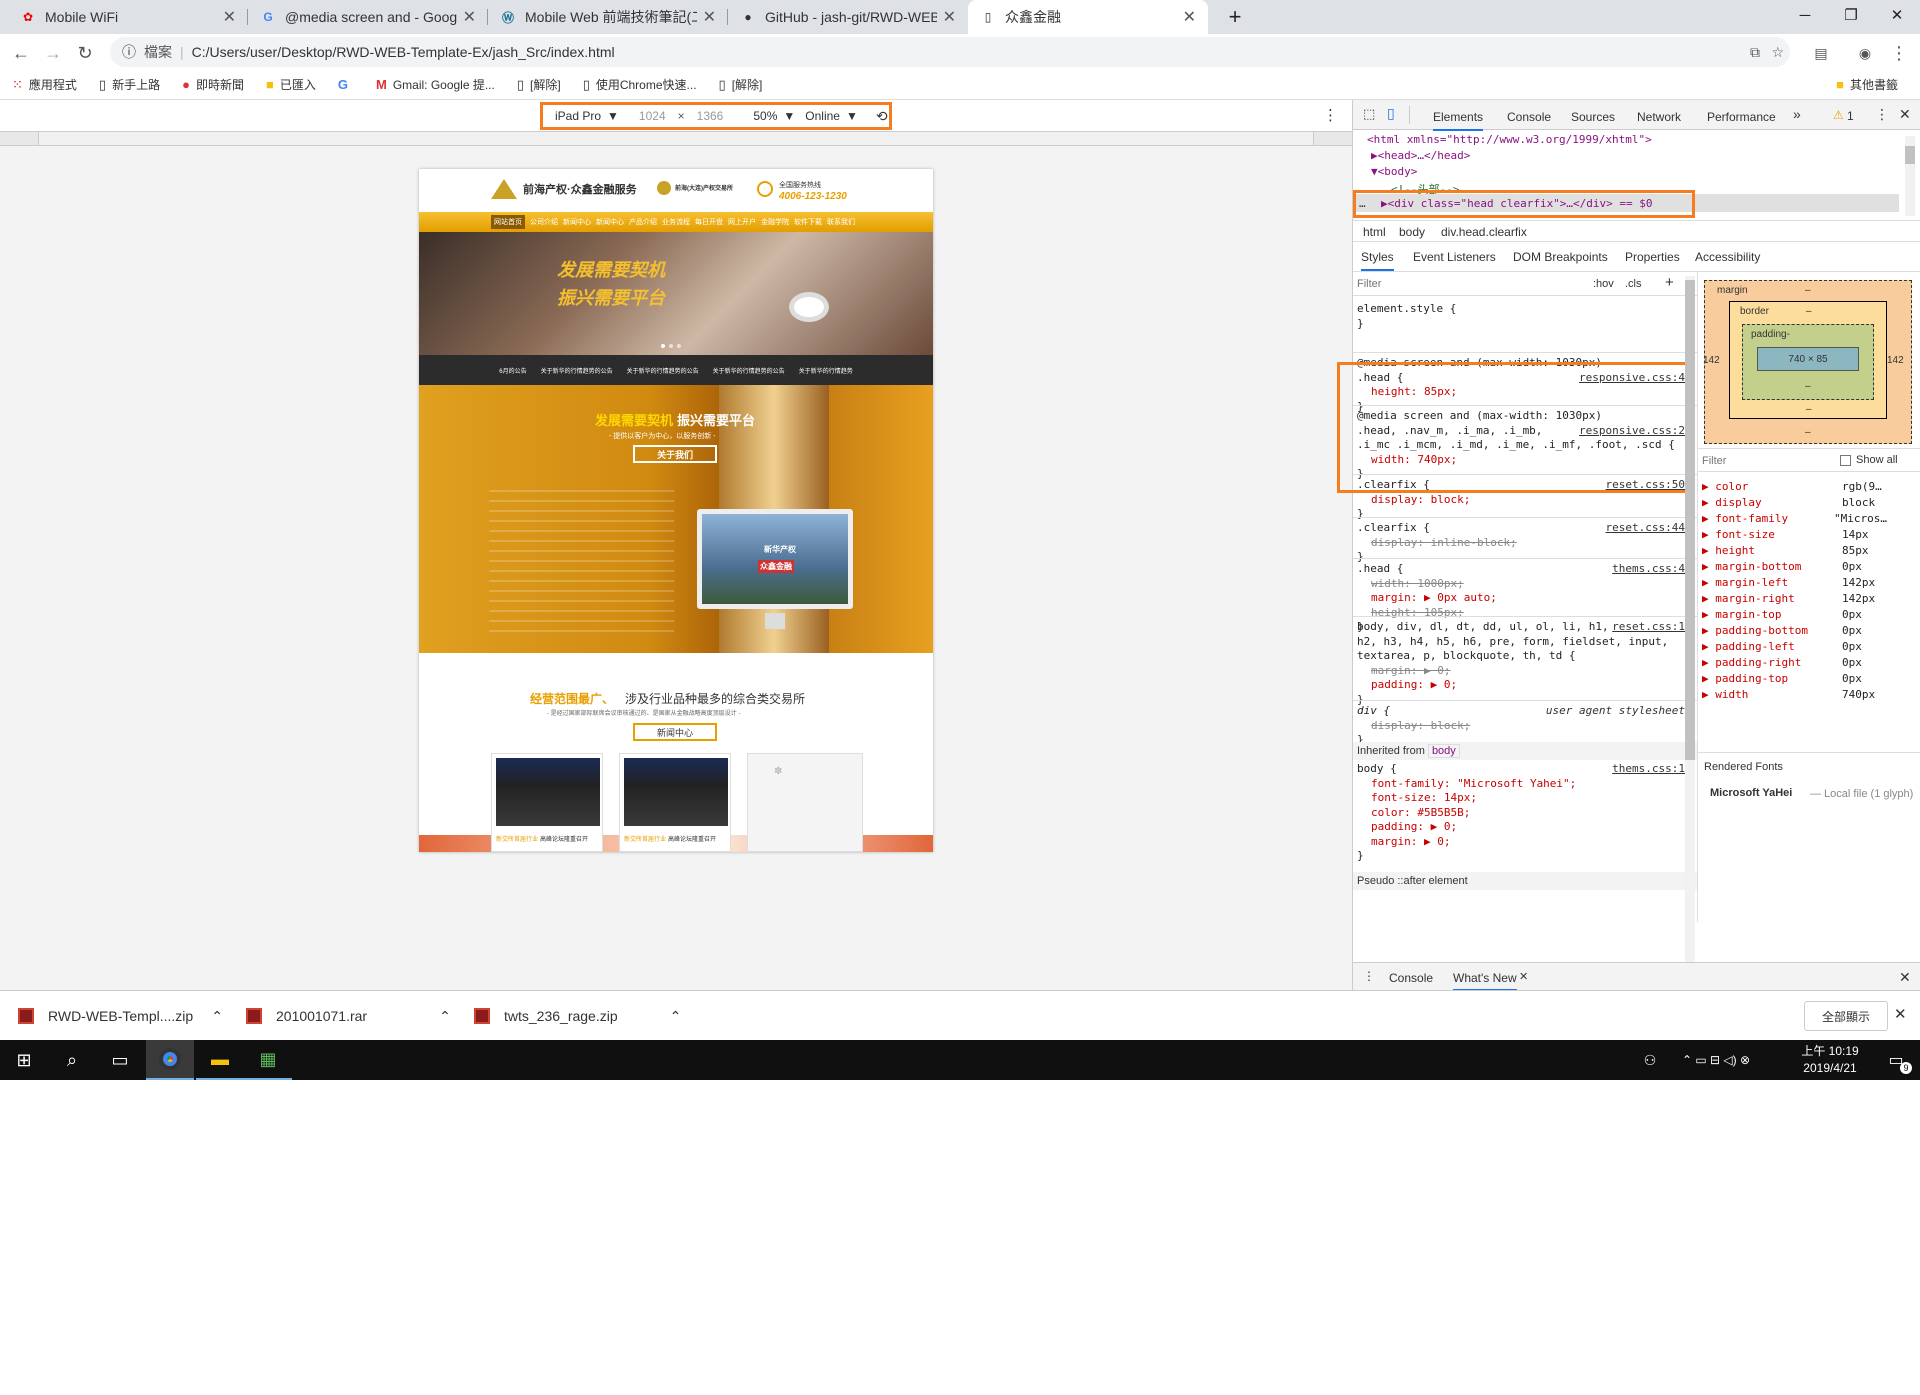 The image size is (1920, 1395). I want to click on file-explorer-icon: ▬, so click(220, 1060).